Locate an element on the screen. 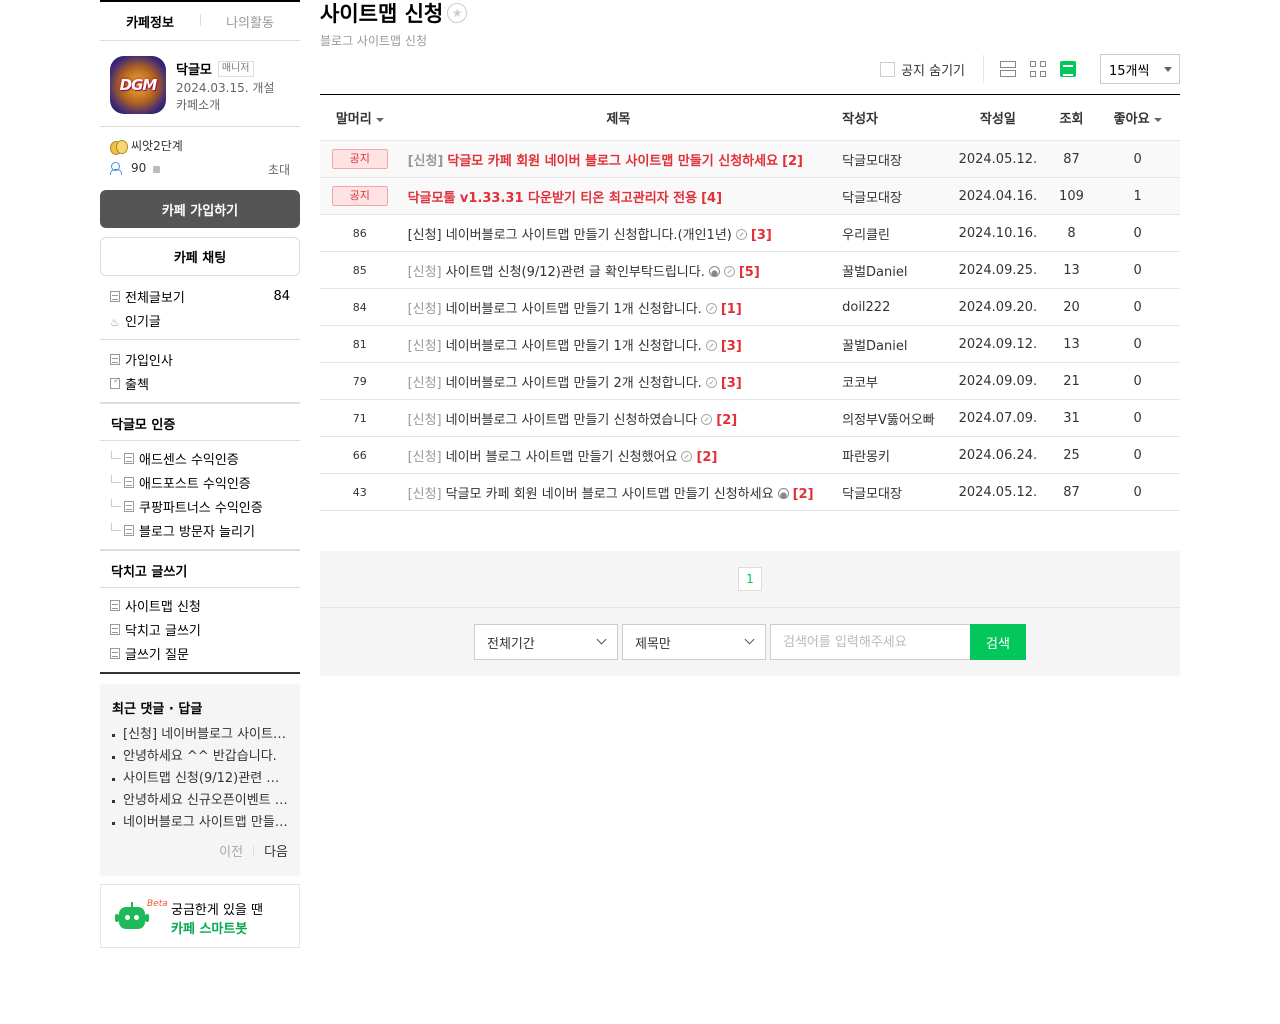 Image resolution: width=1280 pixels, height=1024 pixels. menu-popular: 인기글 is located at coordinates (200, 320).